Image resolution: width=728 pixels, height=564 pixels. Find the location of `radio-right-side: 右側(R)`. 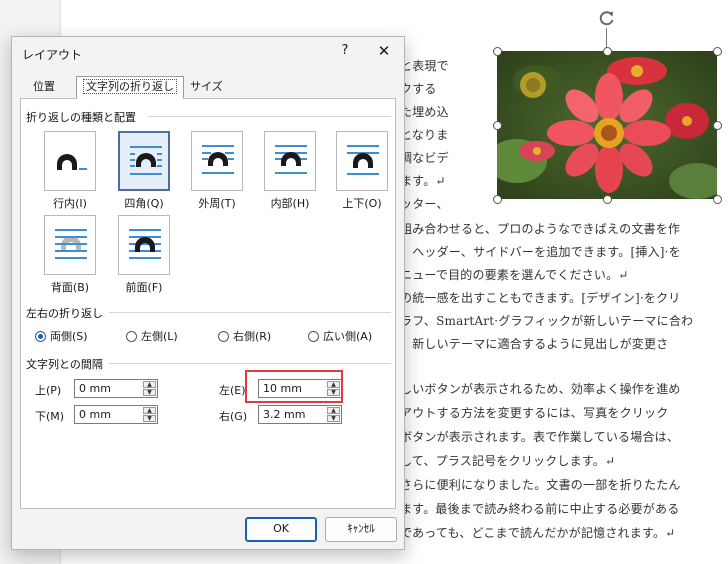

radio-right-side: 右側(R) is located at coordinates (244, 336).